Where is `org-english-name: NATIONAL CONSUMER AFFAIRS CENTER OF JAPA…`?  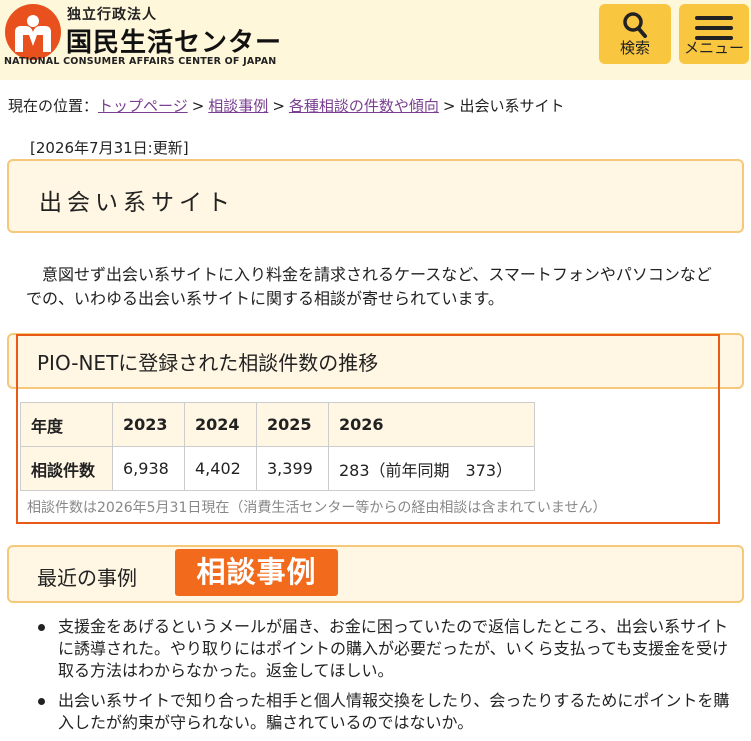 org-english-name: NATIONAL CONSUMER AFFAIRS CENTER OF JAPA… is located at coordinates (140, 61).